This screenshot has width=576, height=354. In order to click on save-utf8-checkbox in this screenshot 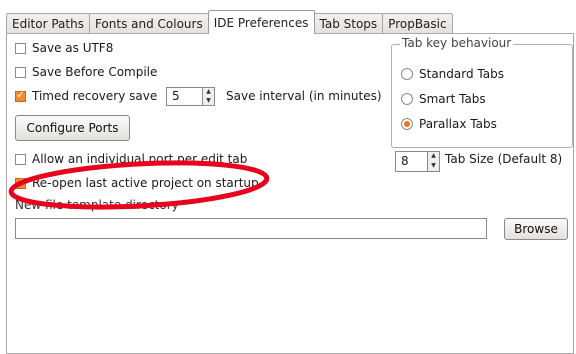, I will do `click(20, 48)`.